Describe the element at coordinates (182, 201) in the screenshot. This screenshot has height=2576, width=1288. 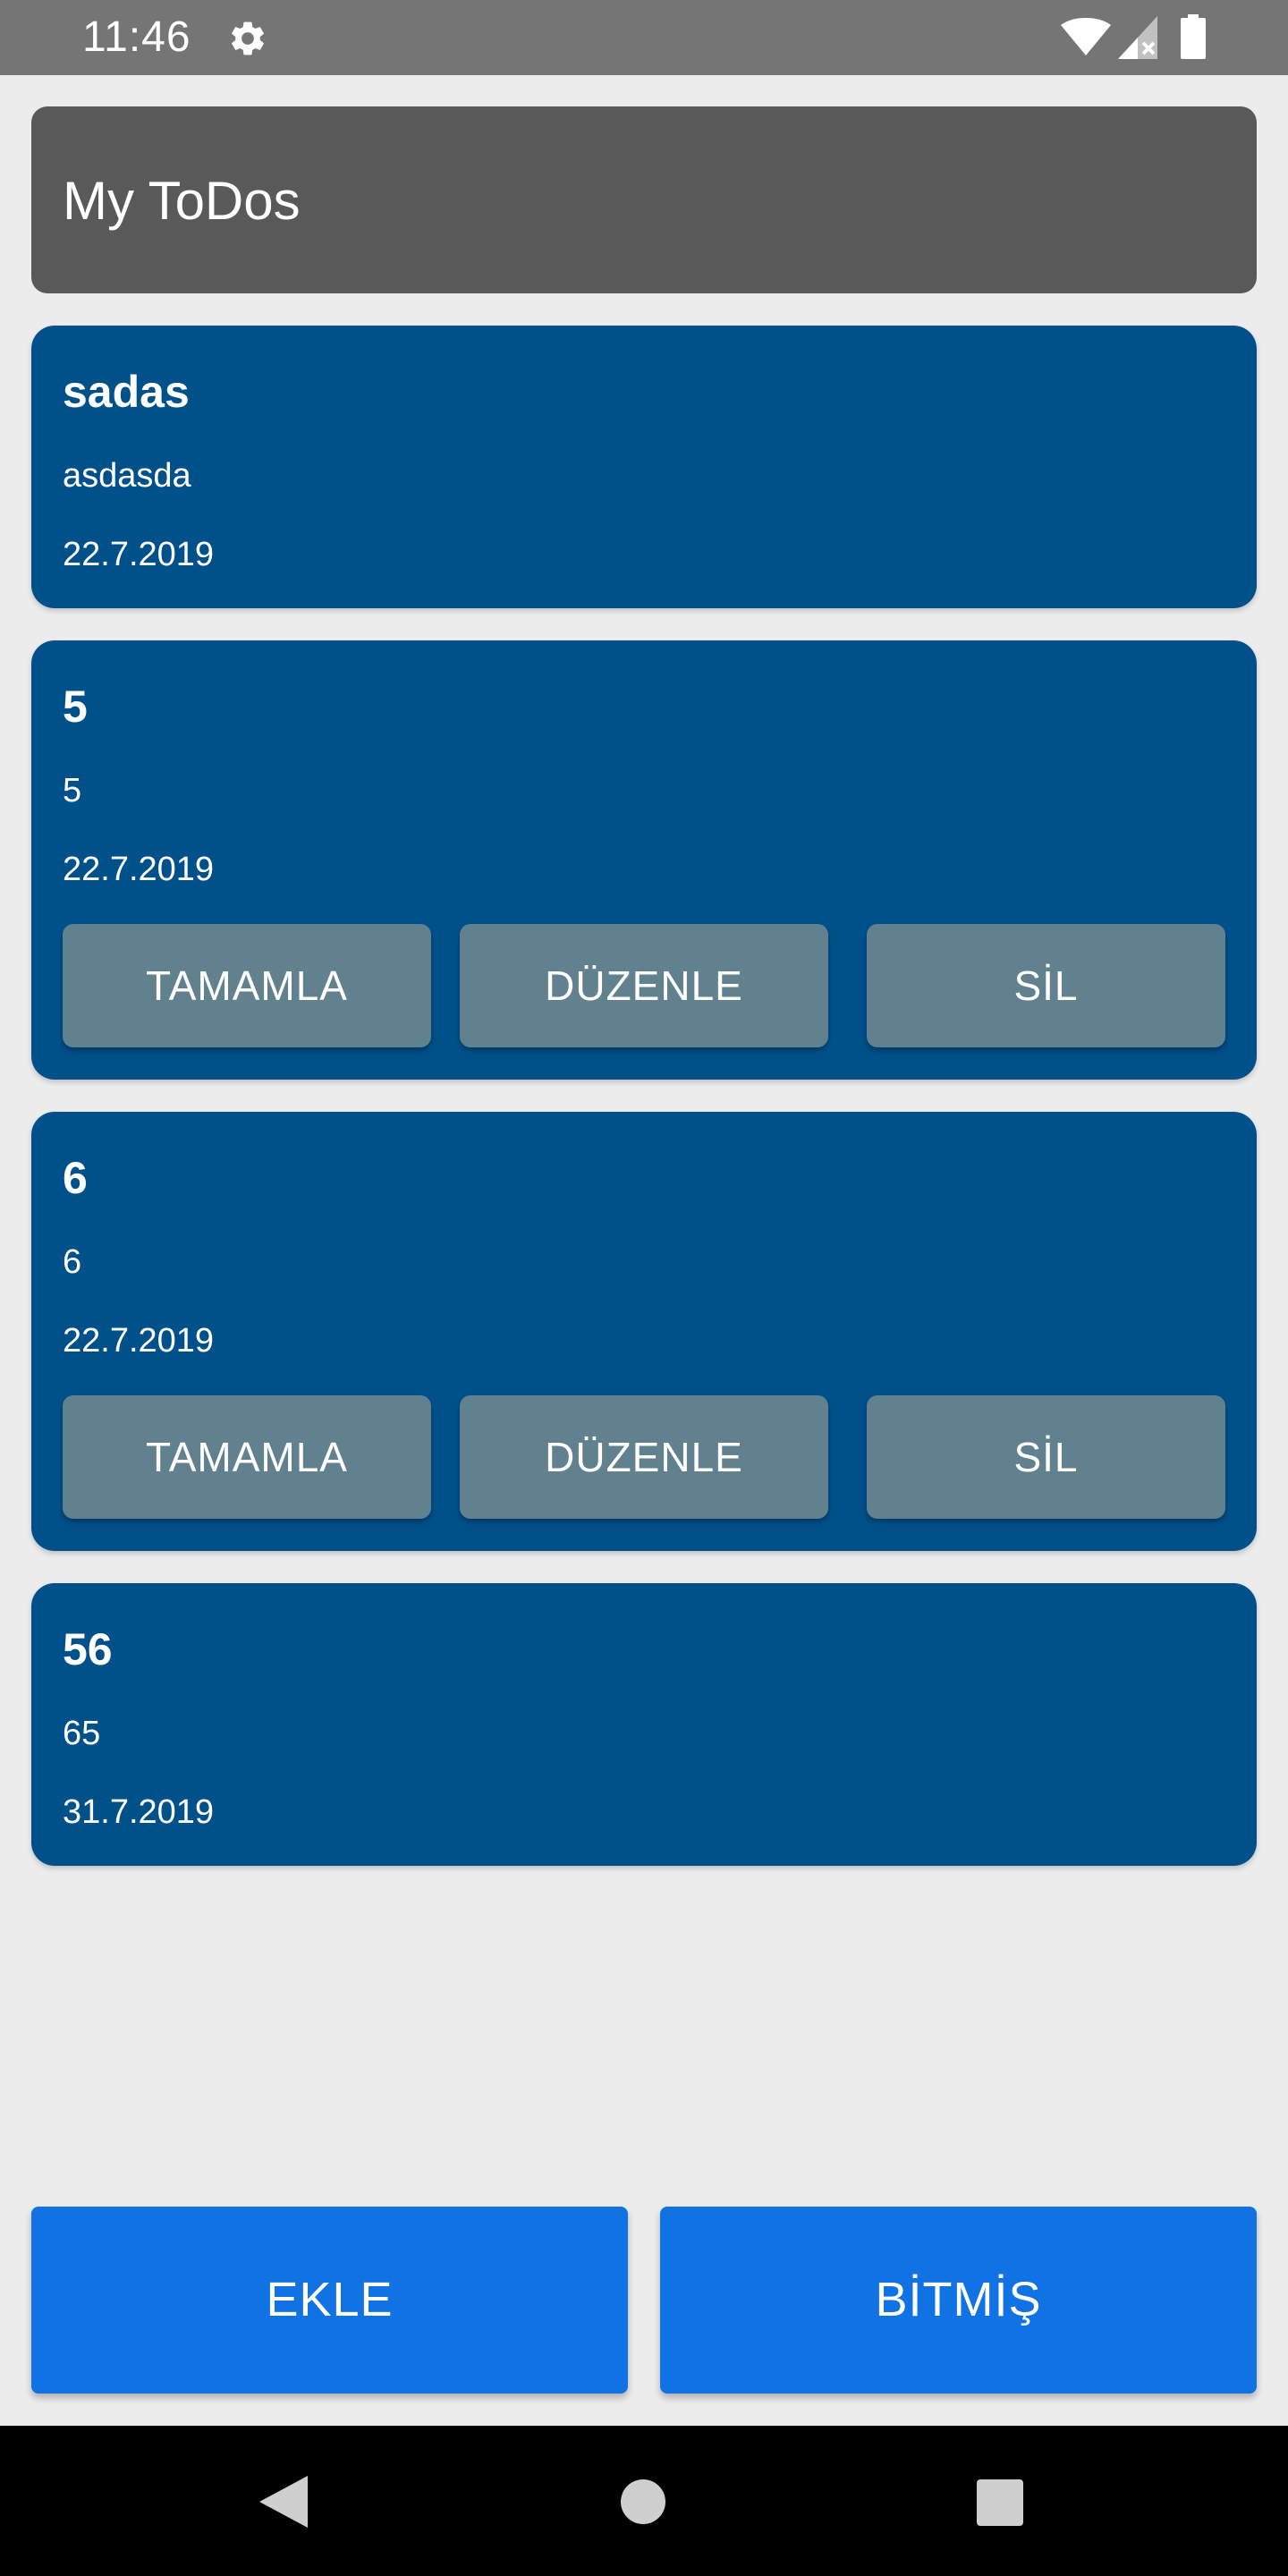
I see `page-title: My ToDos` at that location.